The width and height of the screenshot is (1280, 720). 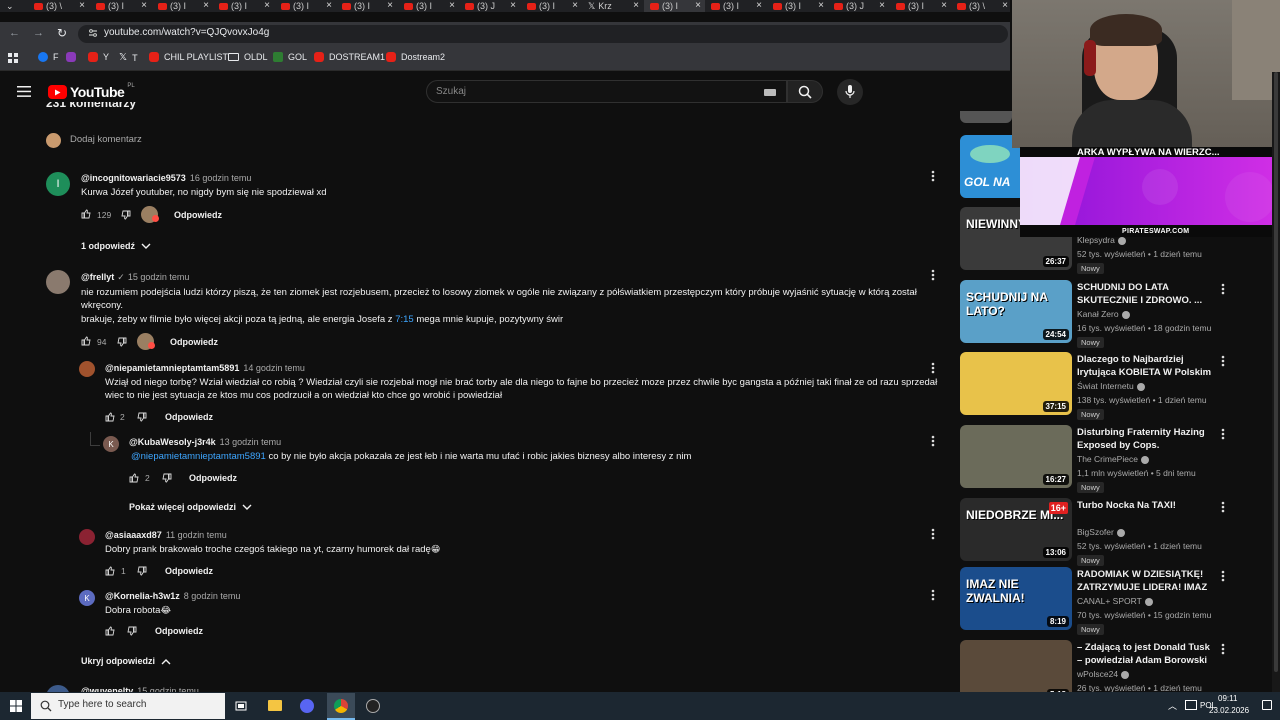 What do you see at coordinates (1145, 505) in the screenshot?
I see `video-title: Turbo Nocka Na TAXI!` at bounding box center [1145, 505].